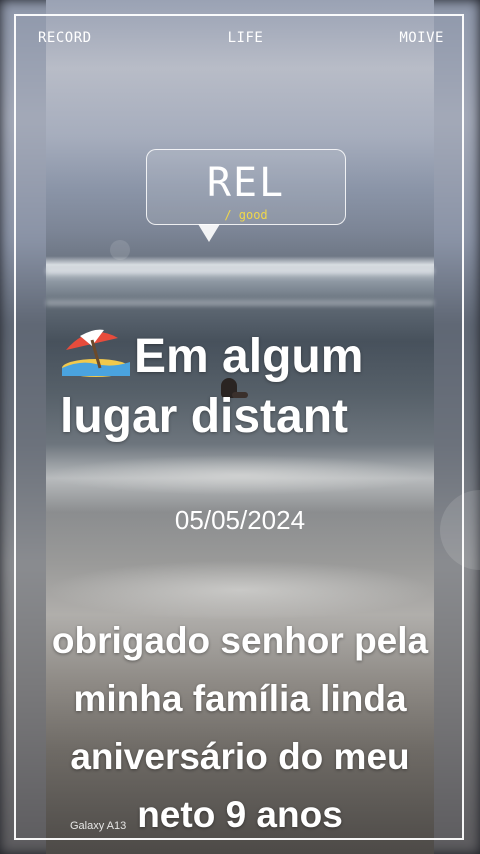 This screenshot has width=480, height=854. I want to click on headline-text-1: Em algum, so click(249, 356).